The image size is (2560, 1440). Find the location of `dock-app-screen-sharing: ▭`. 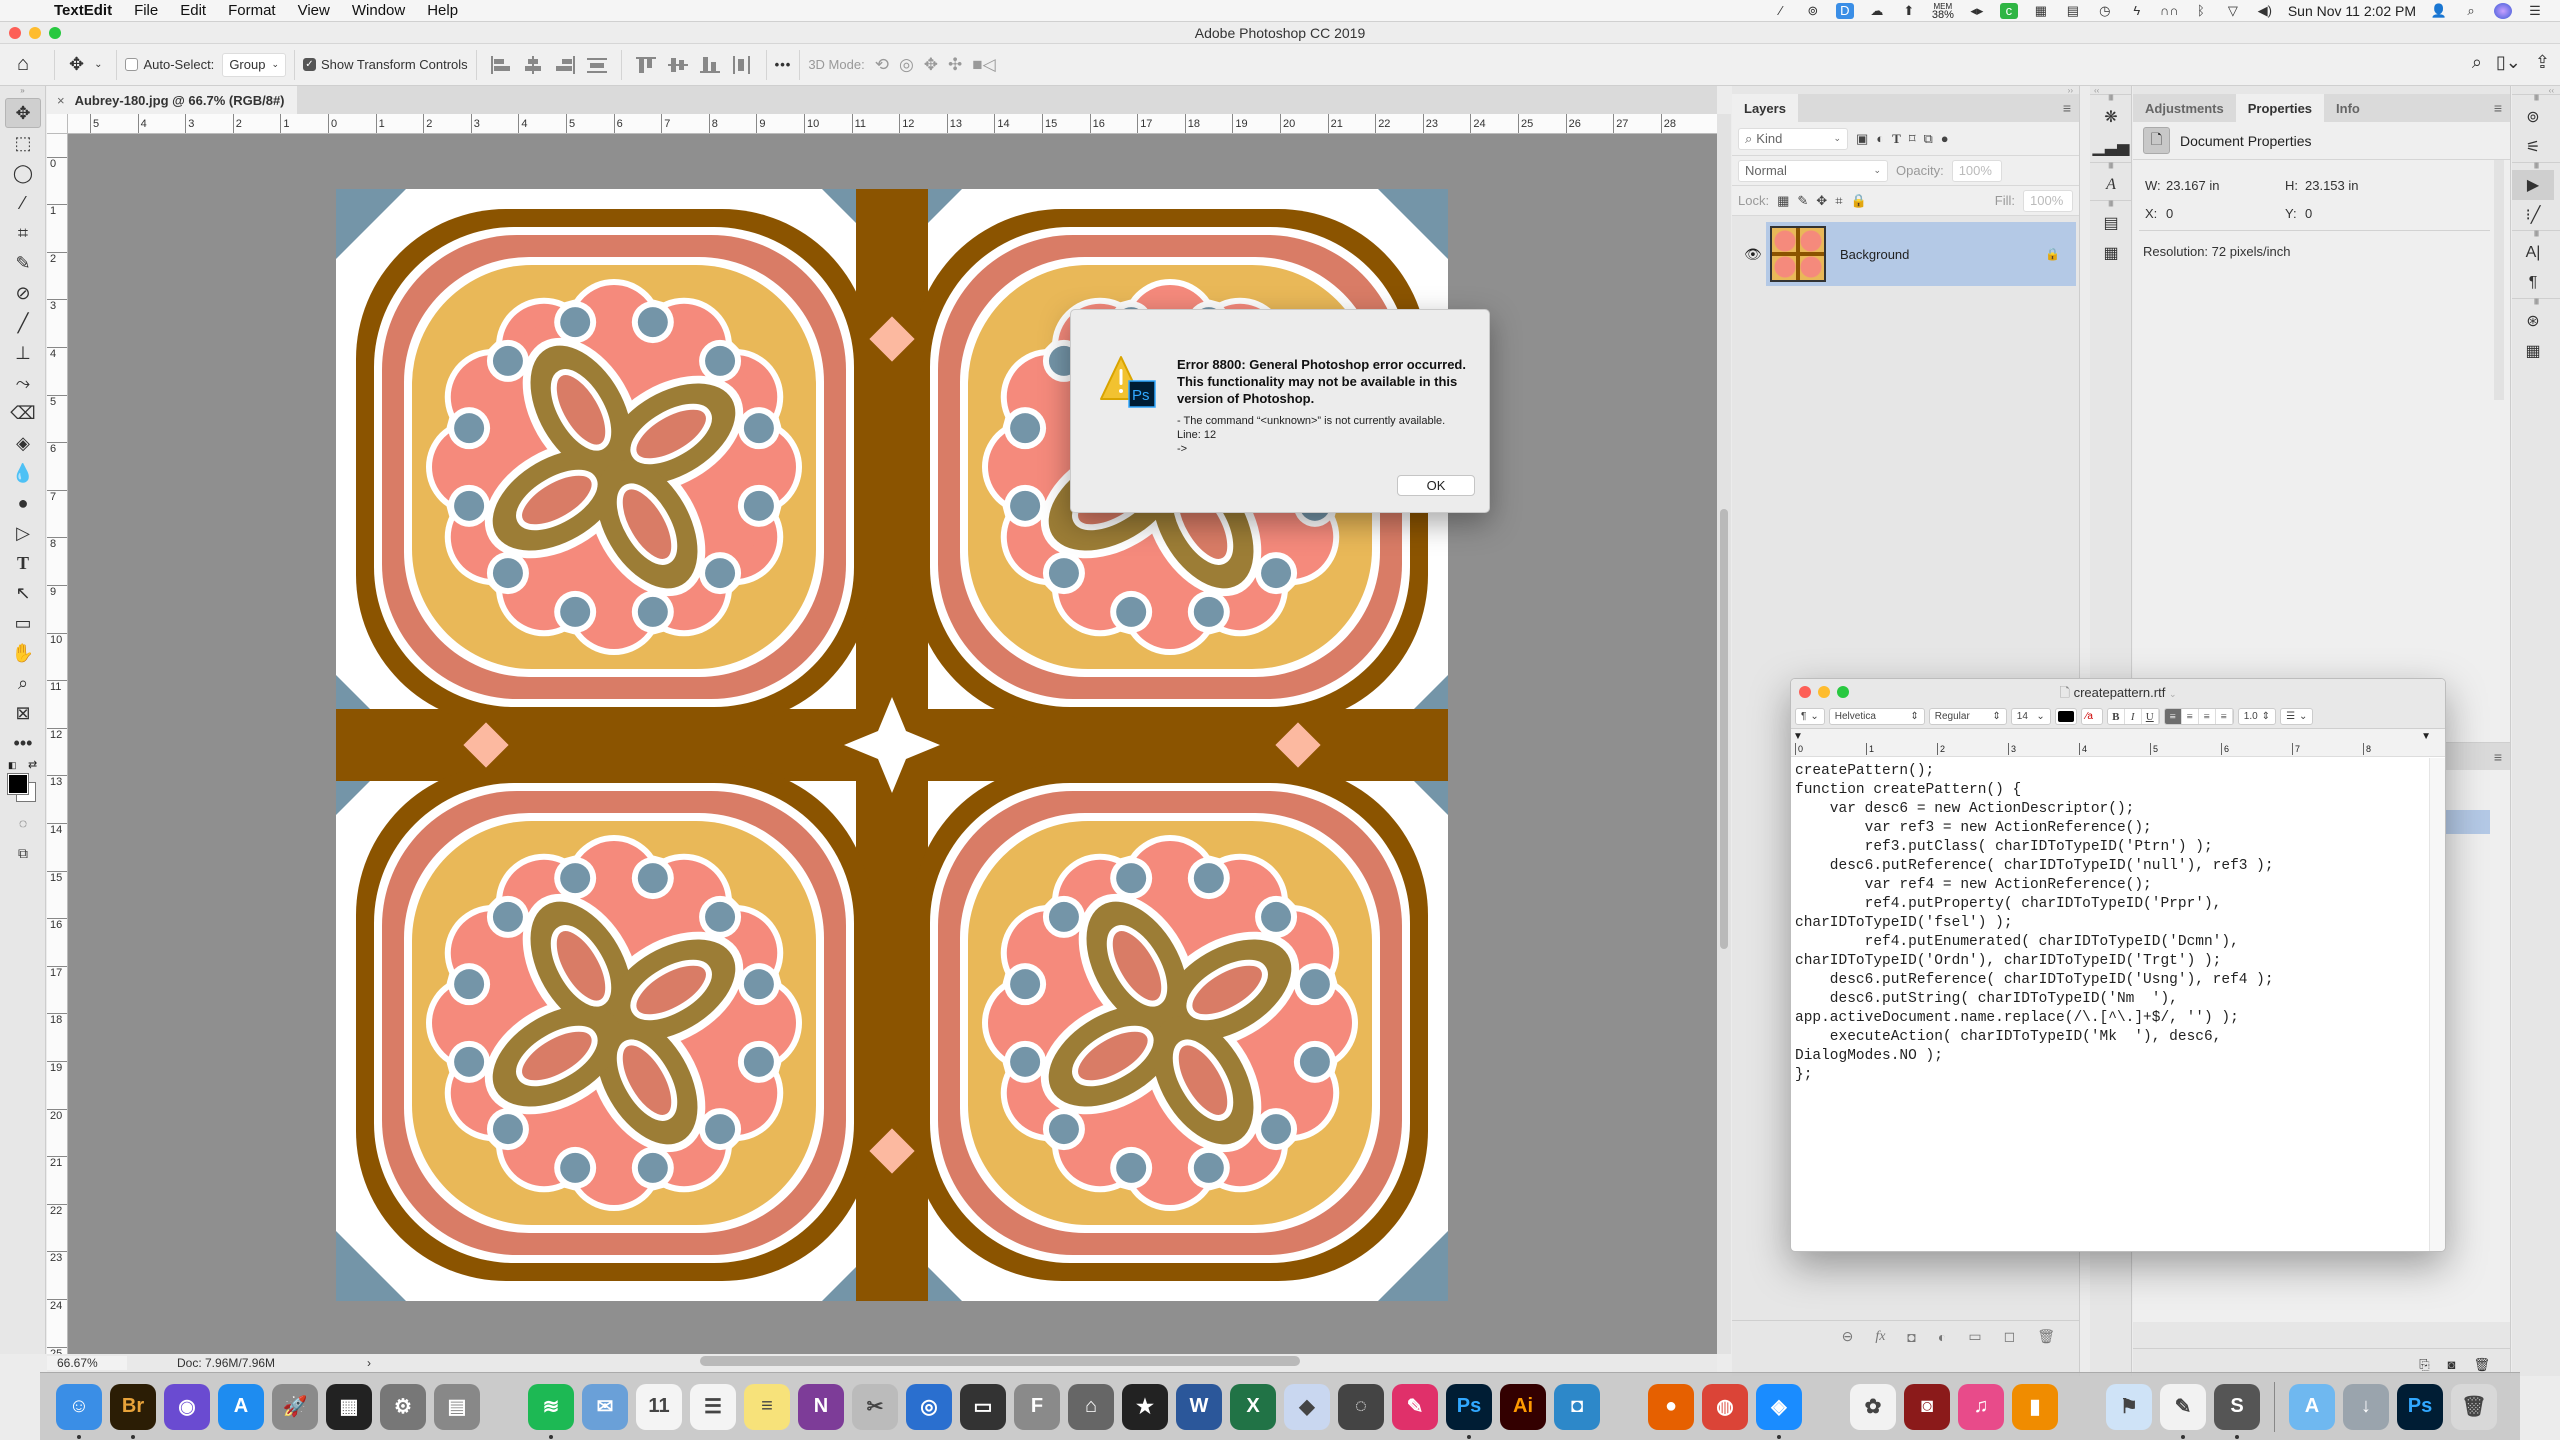

dock-app-screen-sharing: ▭ is located at coordinates (983, 1406).